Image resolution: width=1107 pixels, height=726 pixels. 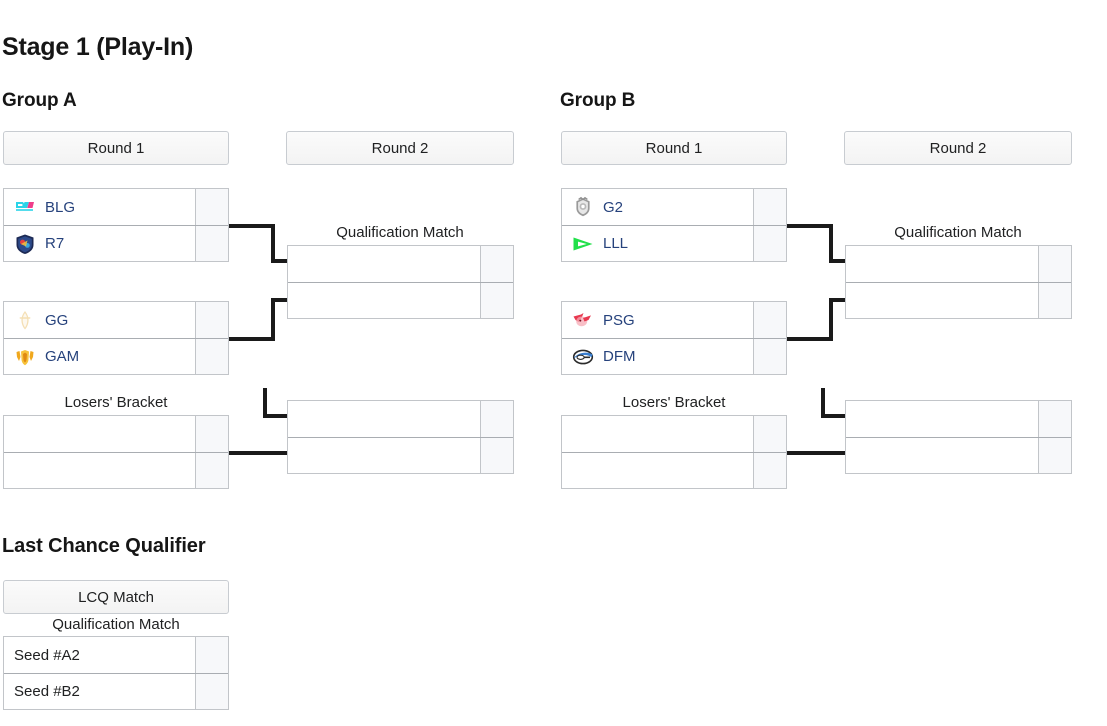 I want to click on group-b-round1-label: Round 1, so click(x=674, y=148).